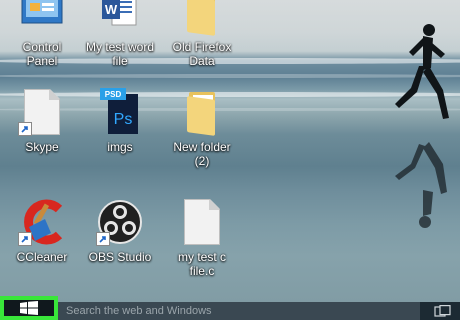 This screenshot has height=320, width=460. Describe the element at coordinates (422, 71) in the screenshot. I see `runner-silhouette` at that location.